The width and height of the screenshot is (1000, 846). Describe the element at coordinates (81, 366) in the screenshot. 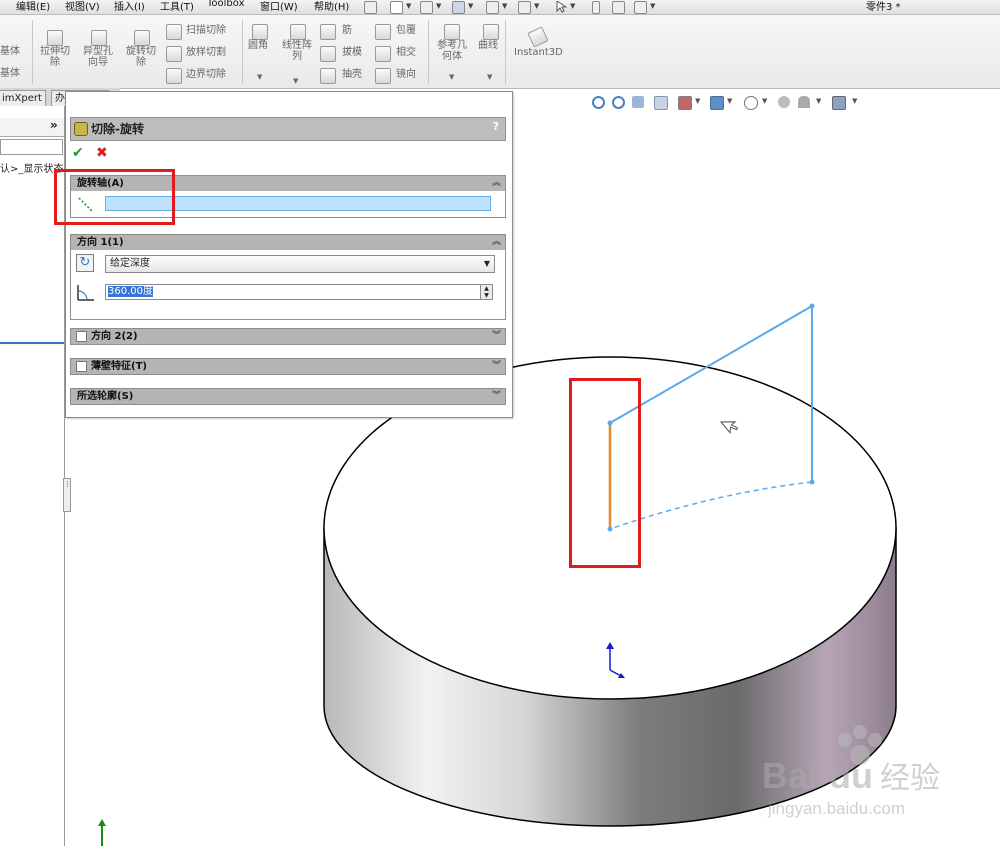

I see `thin-feature-checkbox` at that location.